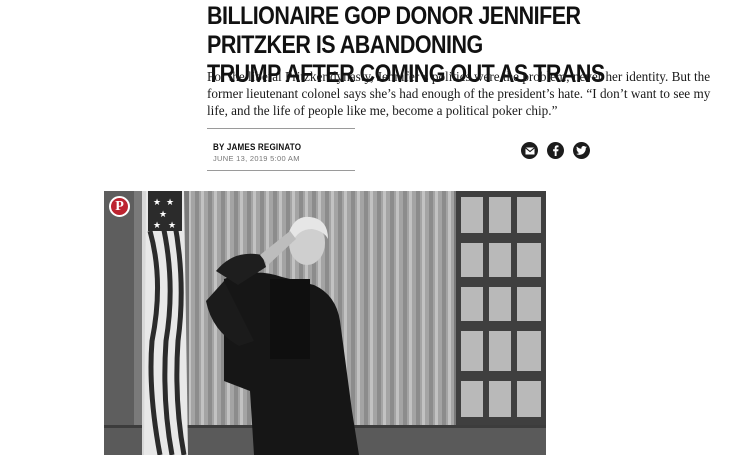 This screenshot has height=455, width=750. I want to click on twitter-icon, so click(581, 150).